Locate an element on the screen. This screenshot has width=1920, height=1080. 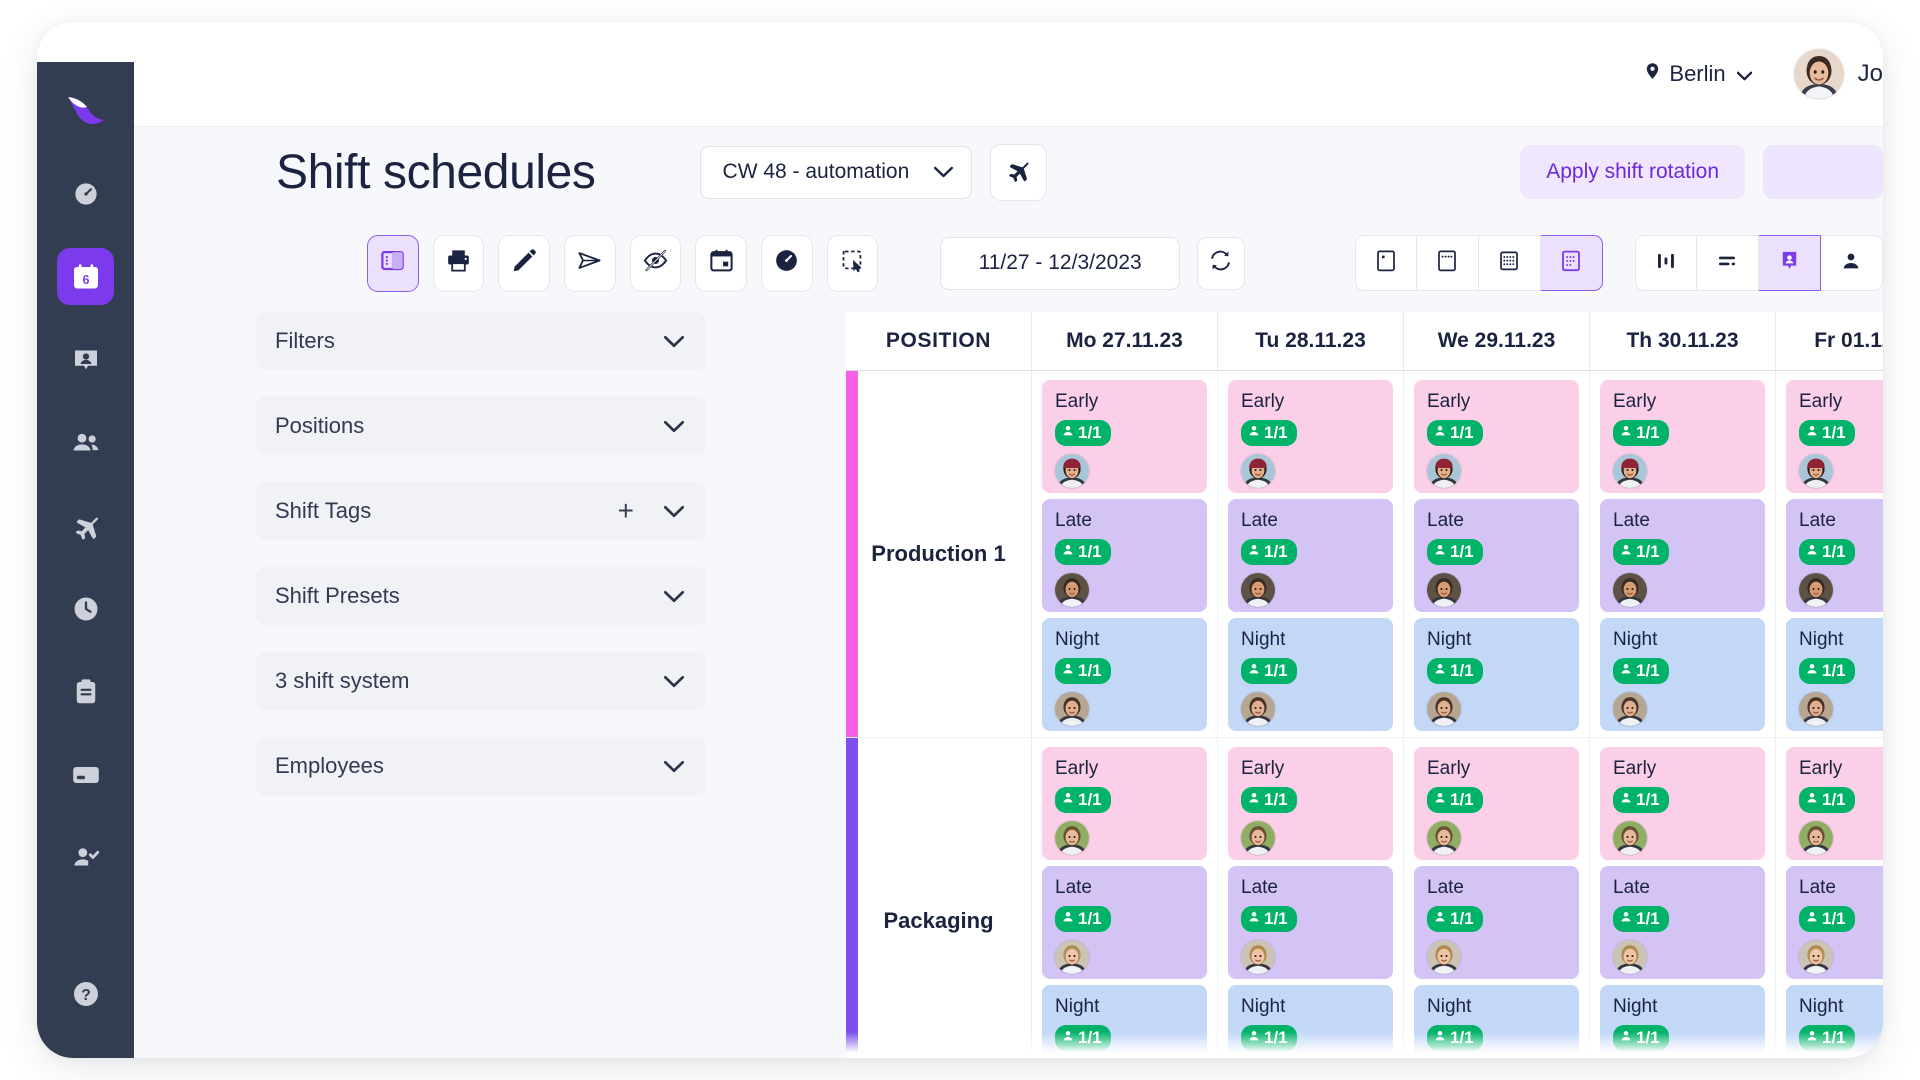
sidebar-item-time-tracking is located at coordinates (85, 608).